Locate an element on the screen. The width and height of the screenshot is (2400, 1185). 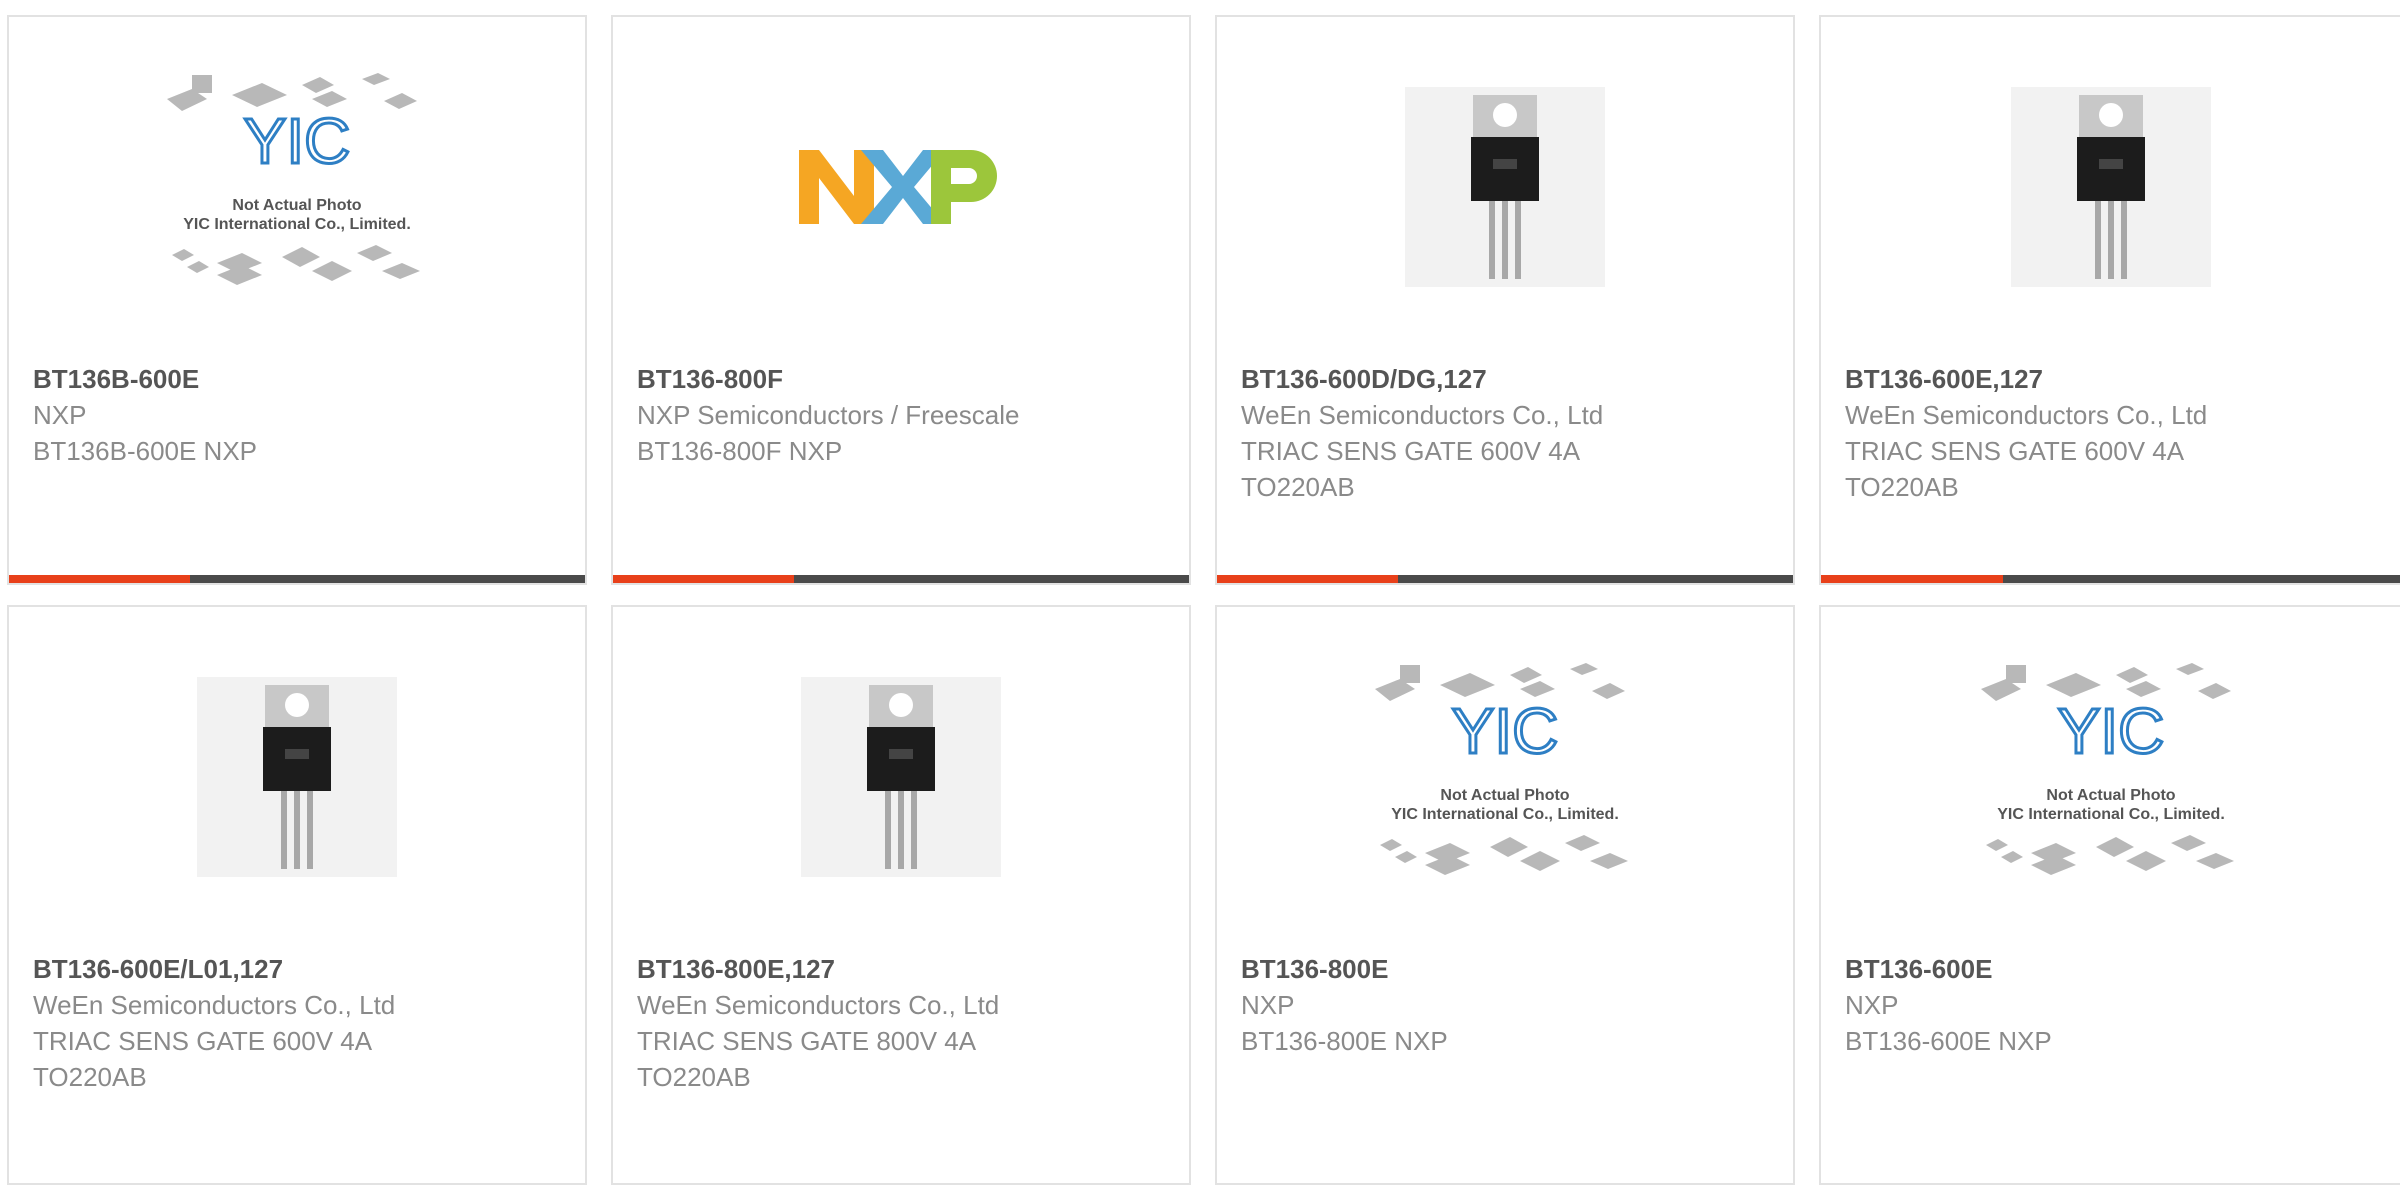
part-number: BT136-600E,127 is located at coordinates (2112, 379).